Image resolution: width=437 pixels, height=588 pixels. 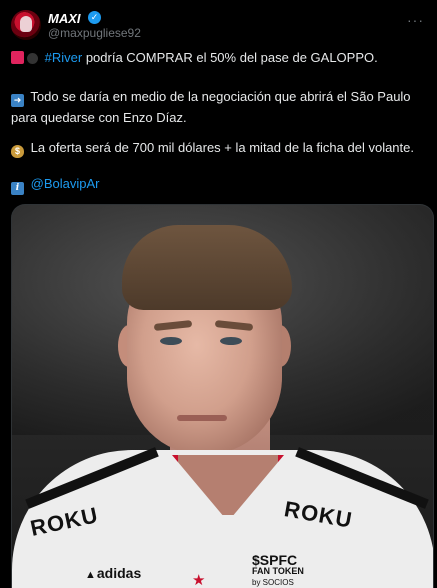 I want to click on star-icon: ★, so click(x=199, y=580).